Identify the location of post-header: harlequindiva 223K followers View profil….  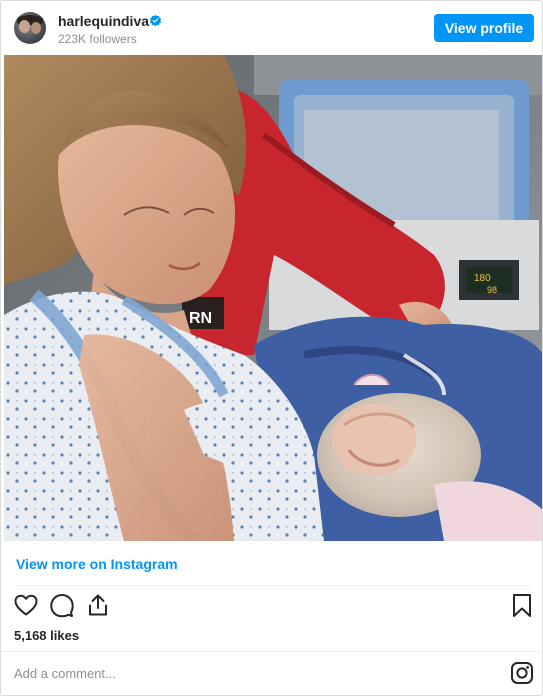
(271, 28).